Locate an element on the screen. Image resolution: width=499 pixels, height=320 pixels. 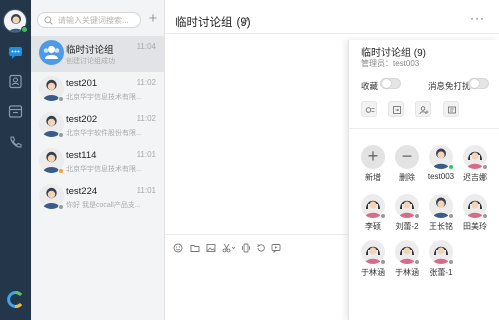
collect-label: 收藏 is located at coordinates (370, 86).